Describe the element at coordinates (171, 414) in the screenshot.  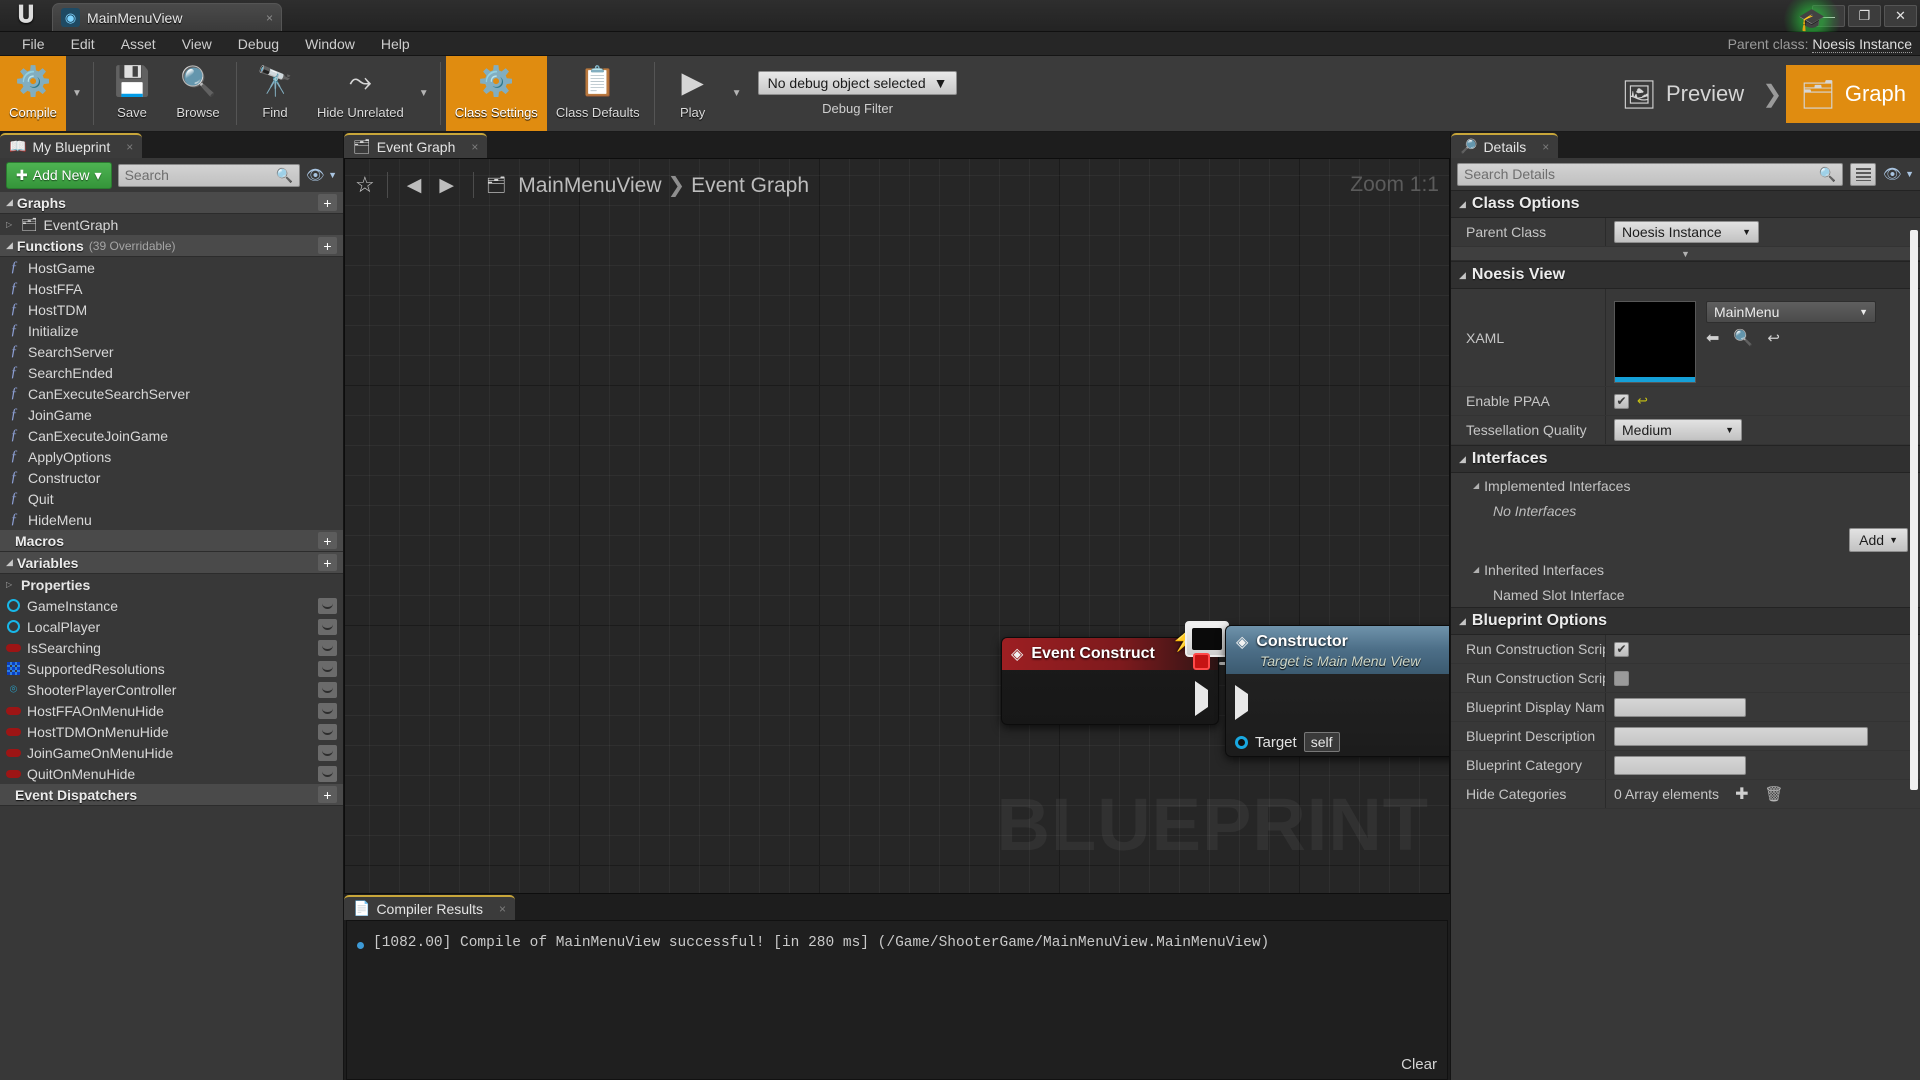
I see `function-item-joingame: ƒ JoinGame` at that location.